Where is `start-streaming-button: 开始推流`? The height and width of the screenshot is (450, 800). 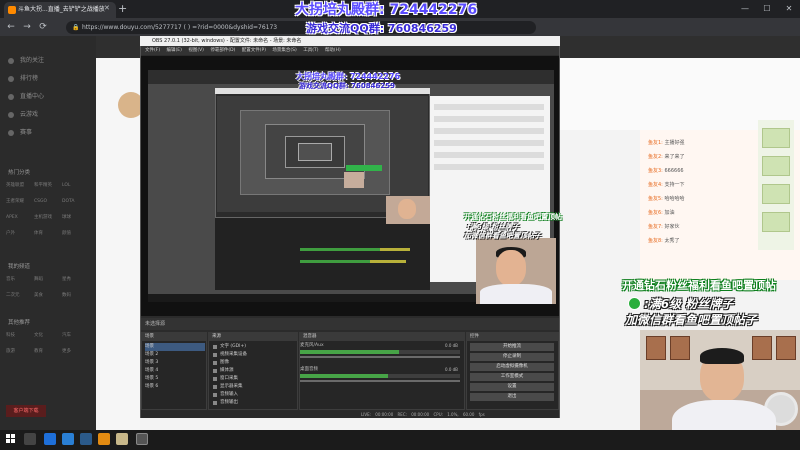
start-streaming-button: 开始推流 is located at coordinates (512, 347).